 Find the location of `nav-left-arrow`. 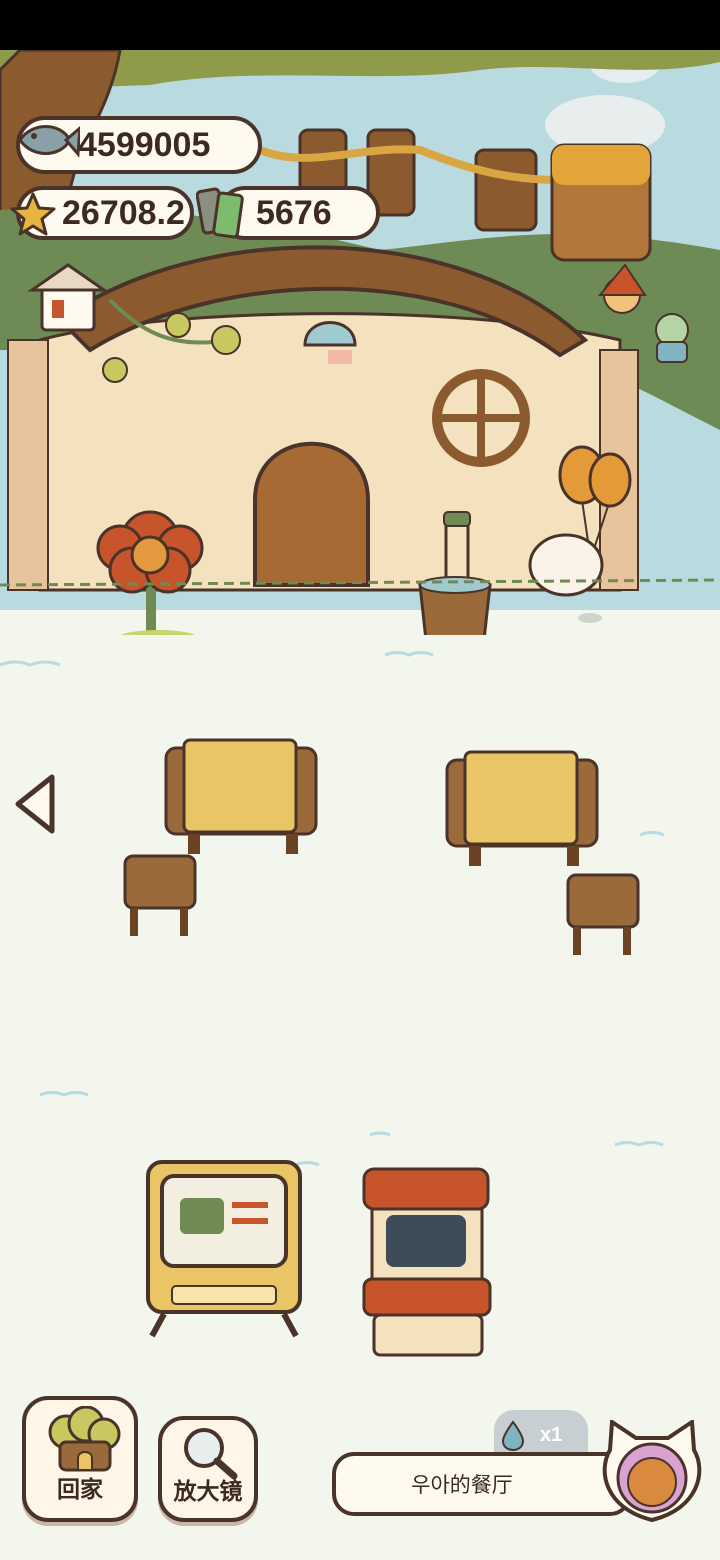

nav-left-arrow is located at coordinates (35, 804).